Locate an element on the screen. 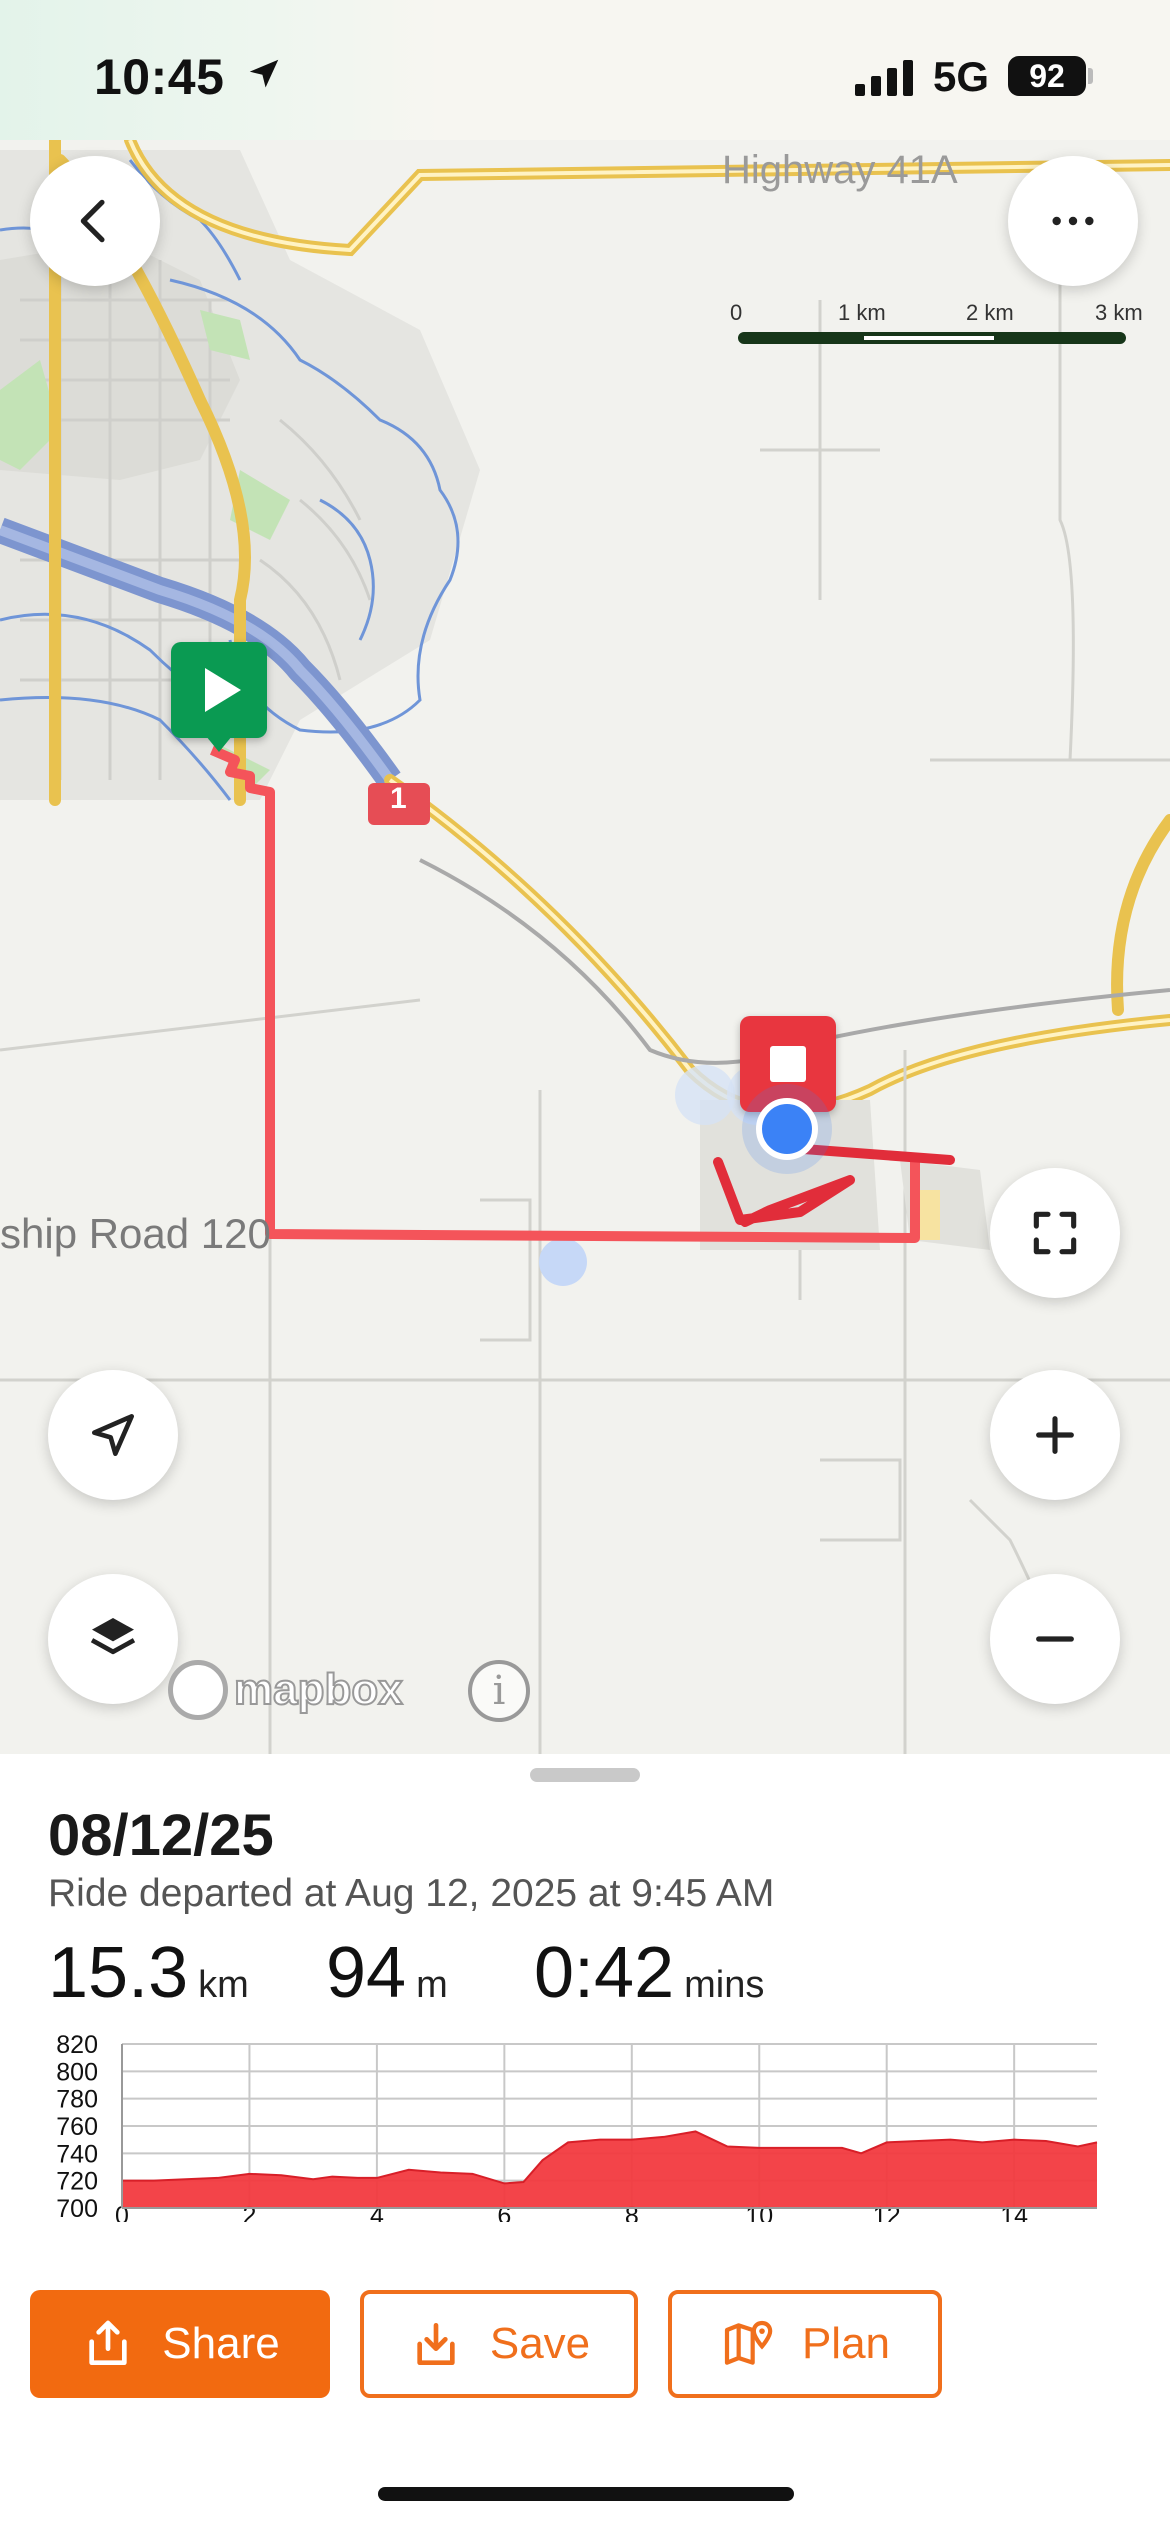 This screenshot has width=1170, height=2532. signal-bars-icon is located at coordinates (884, 78).